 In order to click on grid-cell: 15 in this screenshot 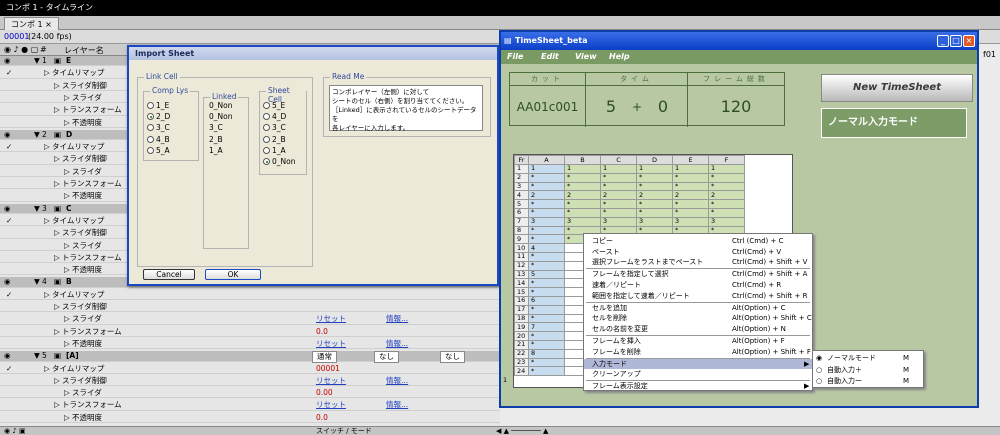, I will do `click(521, 292)`.